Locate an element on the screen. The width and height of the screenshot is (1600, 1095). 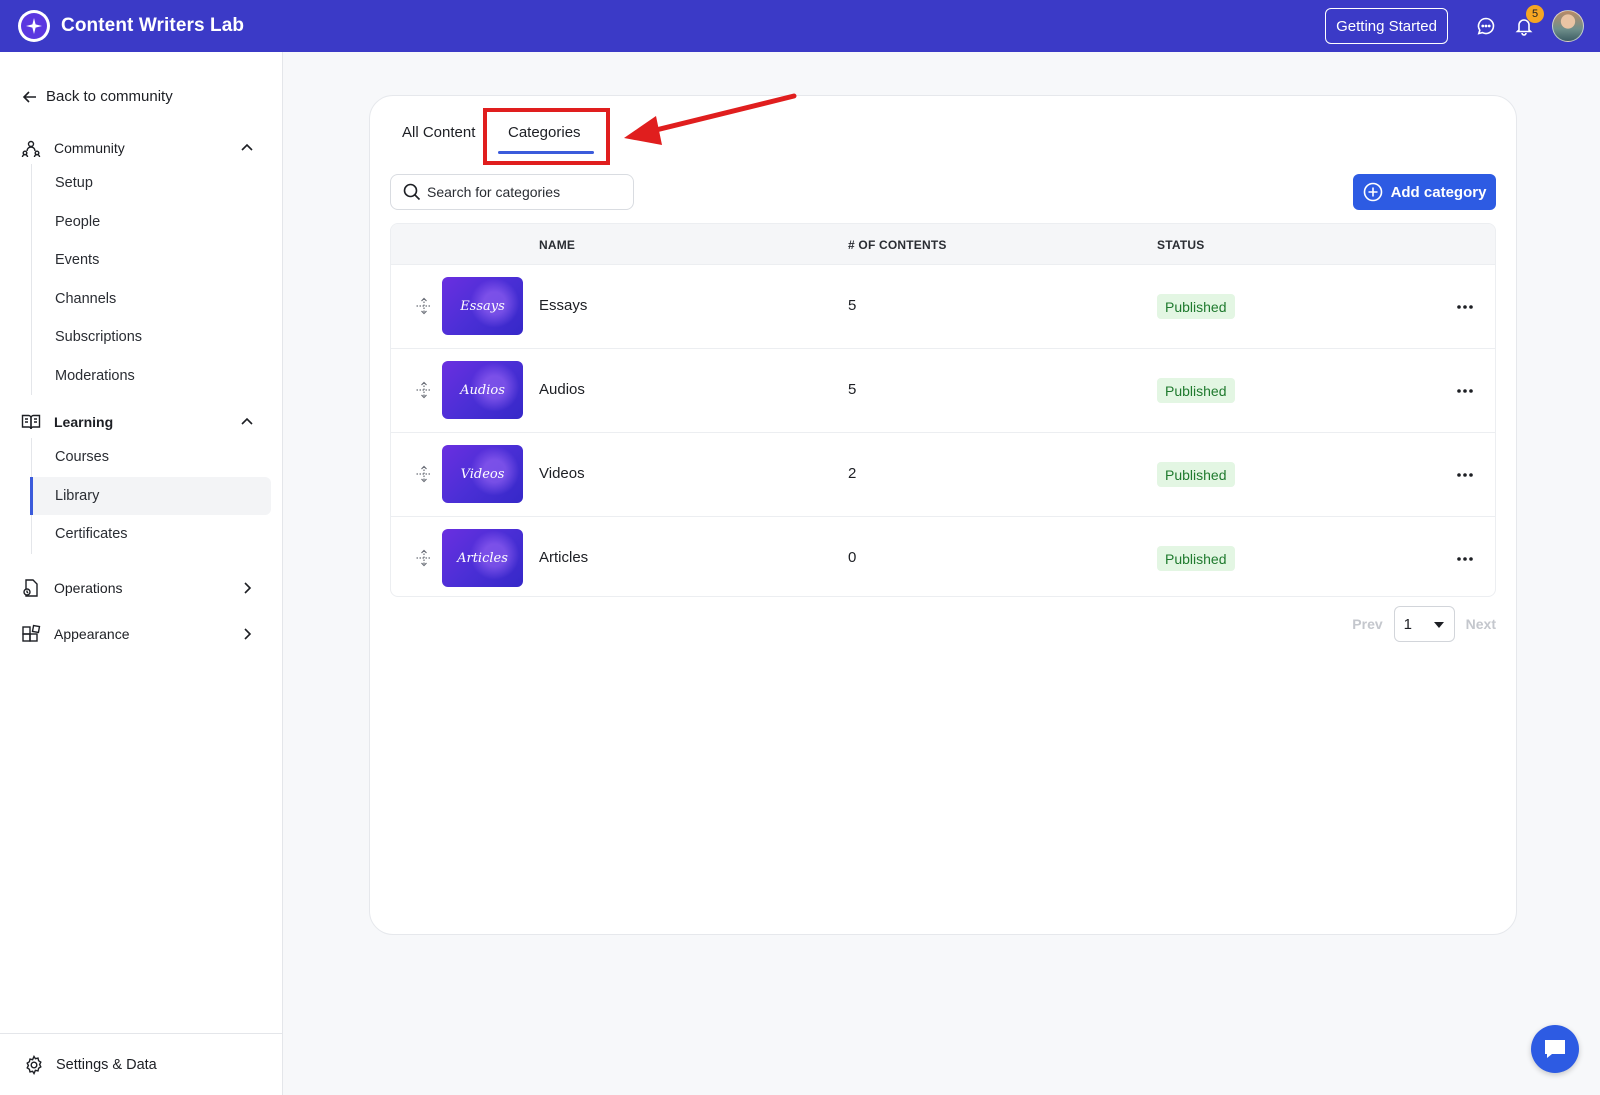
add-category-button: Add category is located at coordinates (1424, 192).